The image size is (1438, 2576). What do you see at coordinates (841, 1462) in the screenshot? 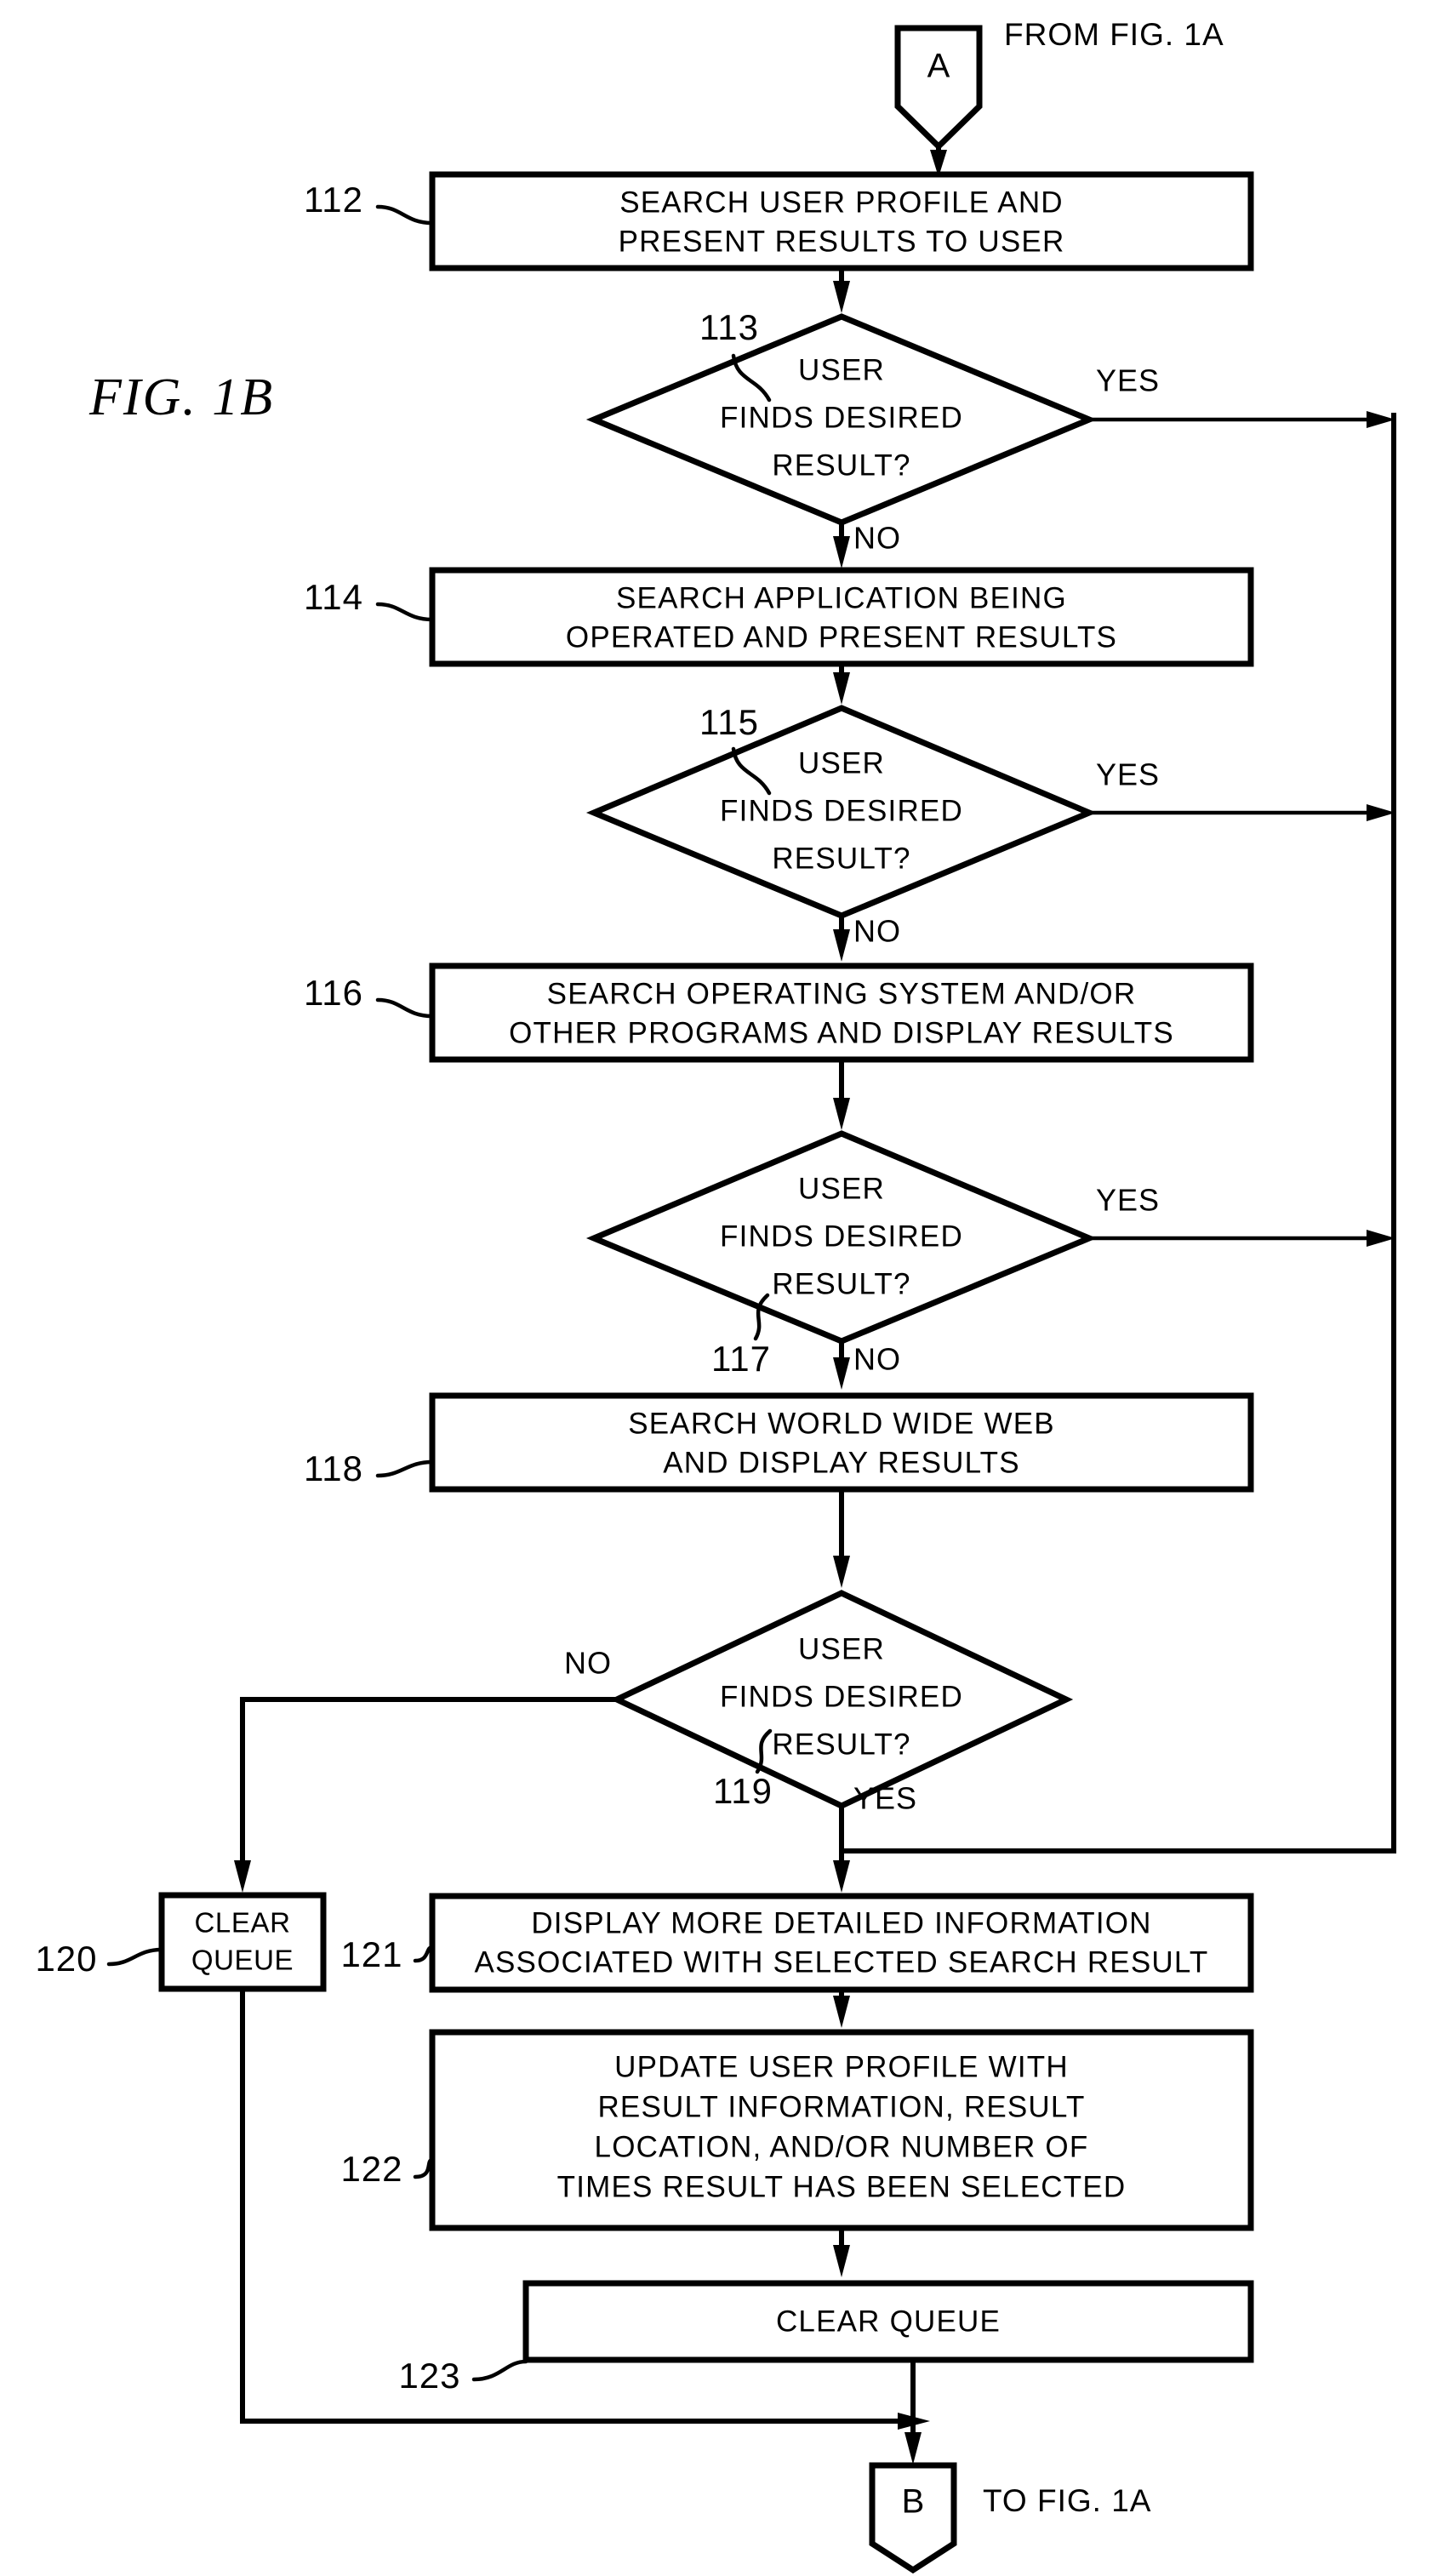
I see `process-box-118-line-2: AND DISPLAY RESULTS` at bounding box center [841, 1462].